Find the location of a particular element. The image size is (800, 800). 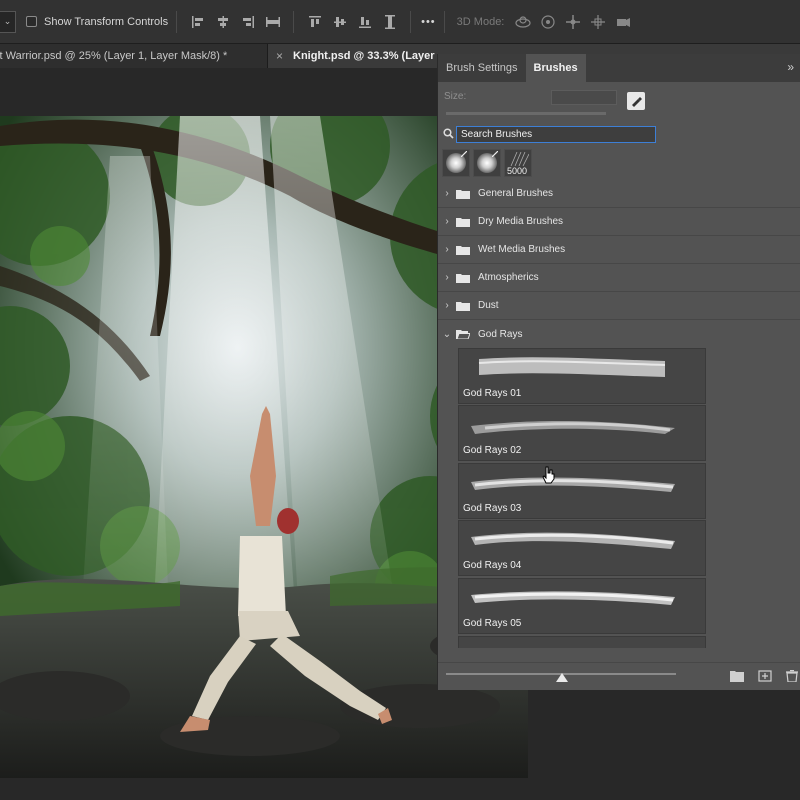

scale-3d-icon is located at coordinates (622, 22).